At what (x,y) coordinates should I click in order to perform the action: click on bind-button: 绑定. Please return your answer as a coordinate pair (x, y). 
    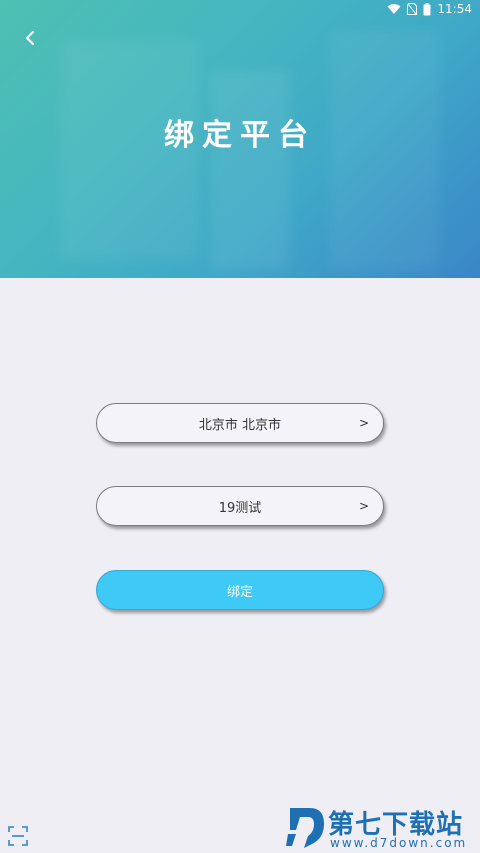
    Looking at the image, I should click on (240, 590).